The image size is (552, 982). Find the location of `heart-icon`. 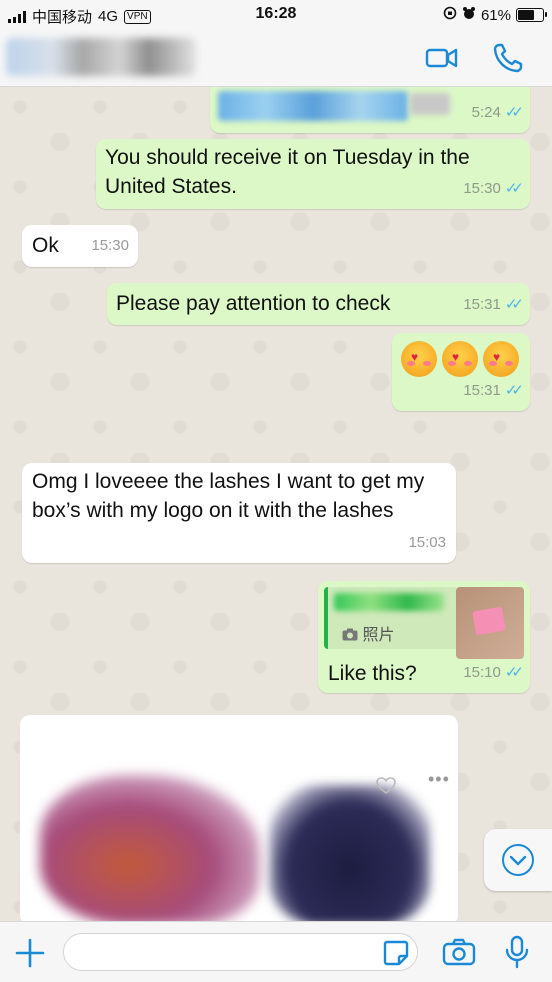

heart-icon is located at coordinates (386, 788).